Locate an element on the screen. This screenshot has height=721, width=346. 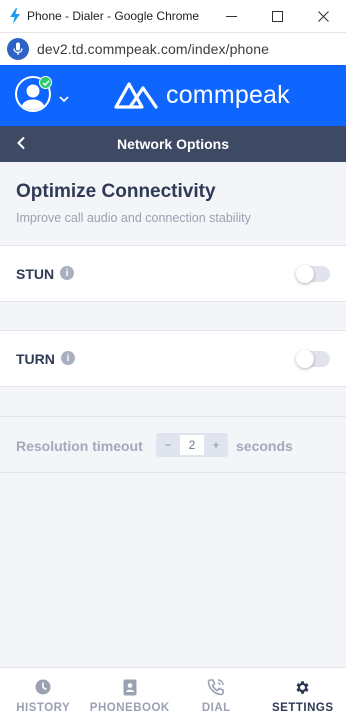
contact-book-icon is located at coordinates (130, 687).